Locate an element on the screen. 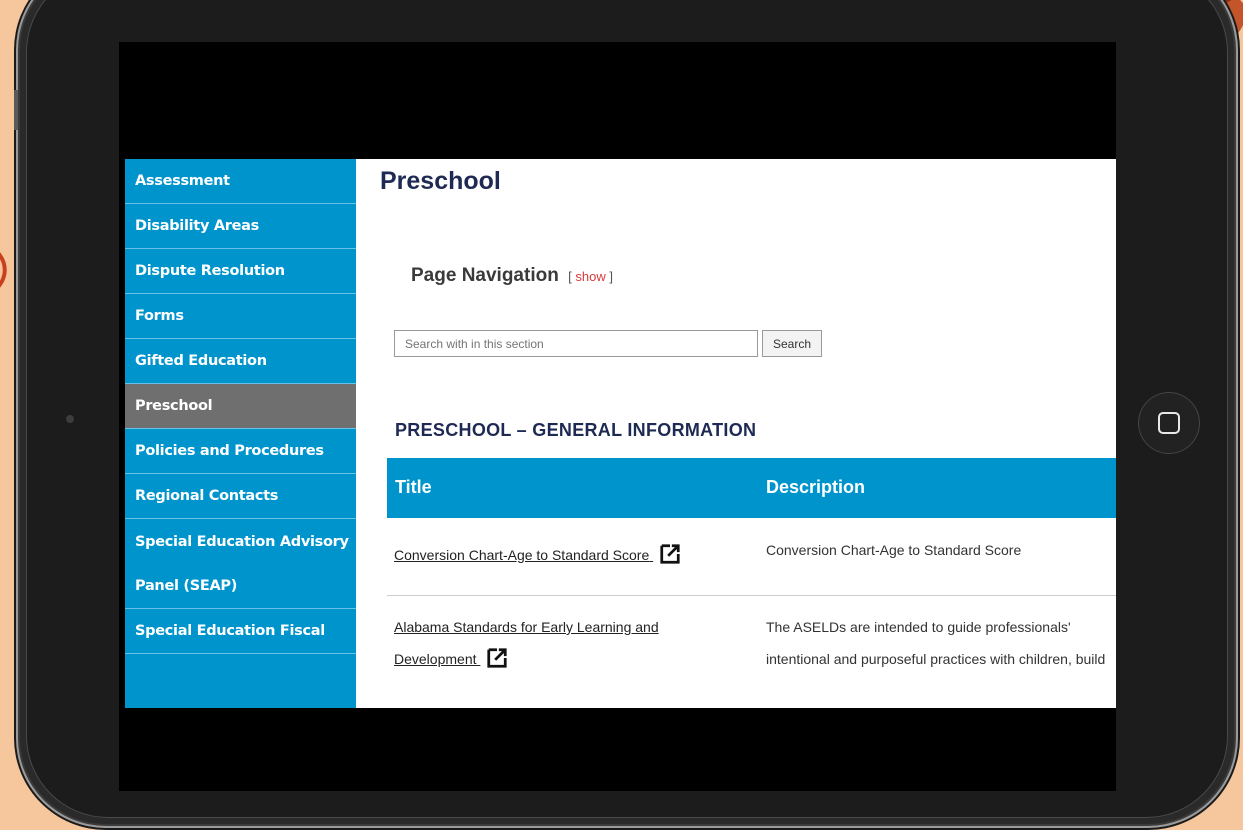  resource-link-alabama-standards: Alabama Standards for Early Learning and is located at coordinates (526, 627).